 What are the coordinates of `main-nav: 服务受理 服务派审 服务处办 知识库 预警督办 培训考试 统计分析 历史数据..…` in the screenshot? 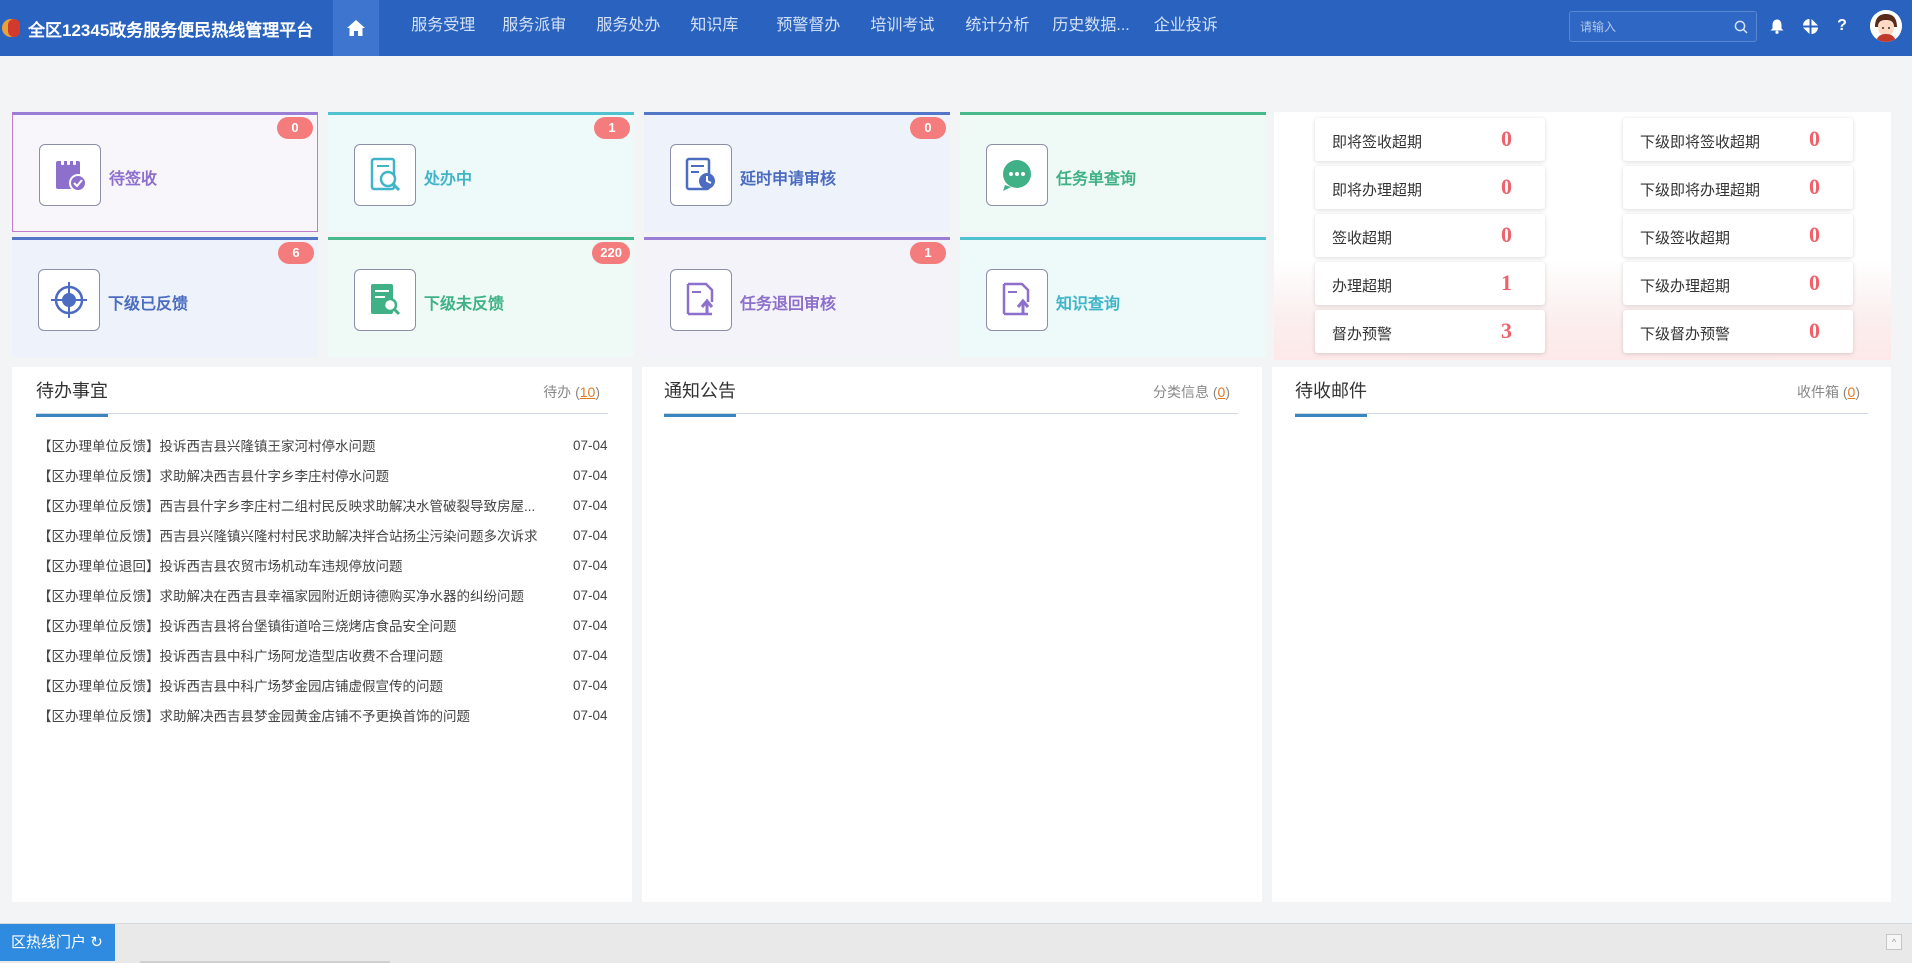 It's located at (799, 28).